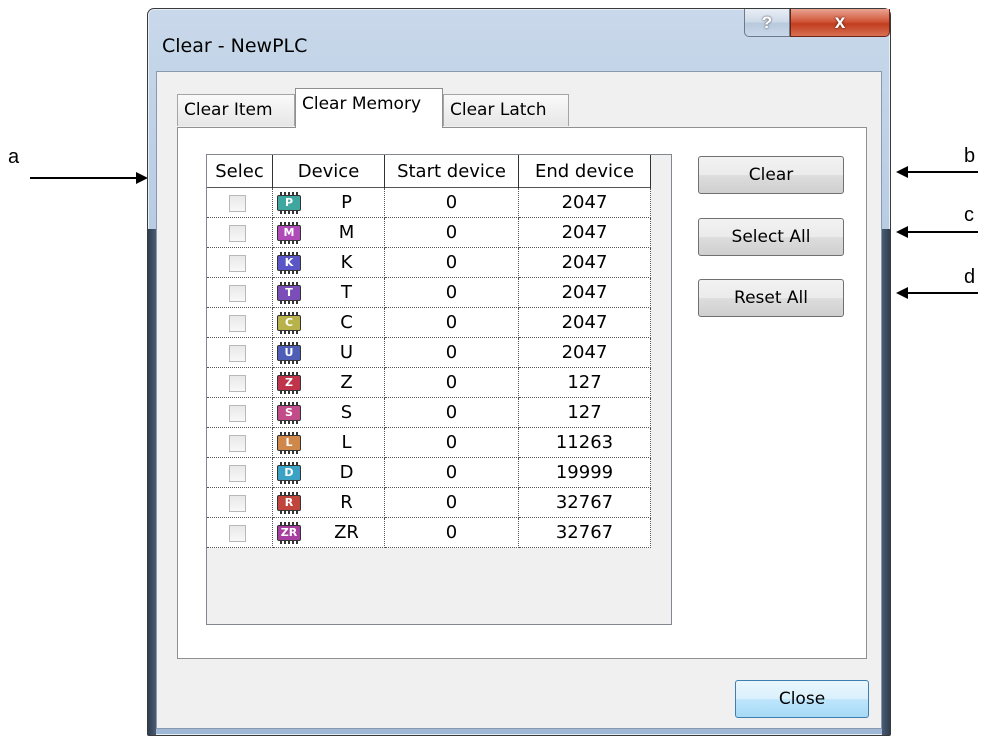 The width and height of the screenshot is (981, 738). I want to click on window-frame-right, so click(886, 482).